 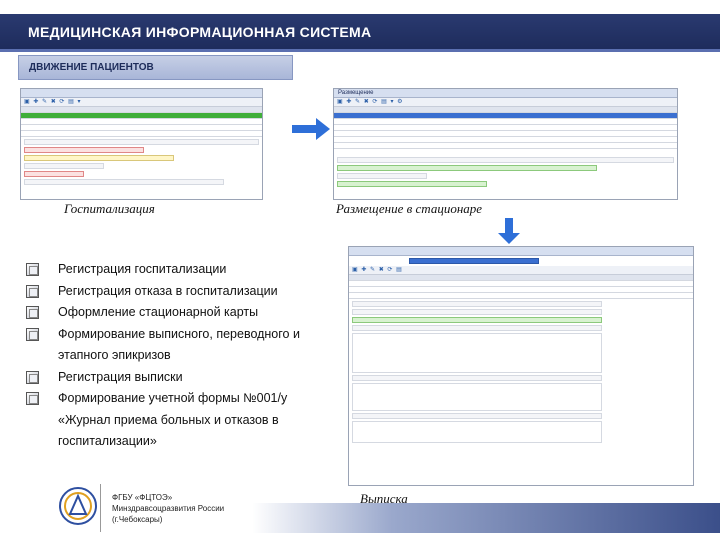 I want to click on logo-divider, so click(x=100, y=508).